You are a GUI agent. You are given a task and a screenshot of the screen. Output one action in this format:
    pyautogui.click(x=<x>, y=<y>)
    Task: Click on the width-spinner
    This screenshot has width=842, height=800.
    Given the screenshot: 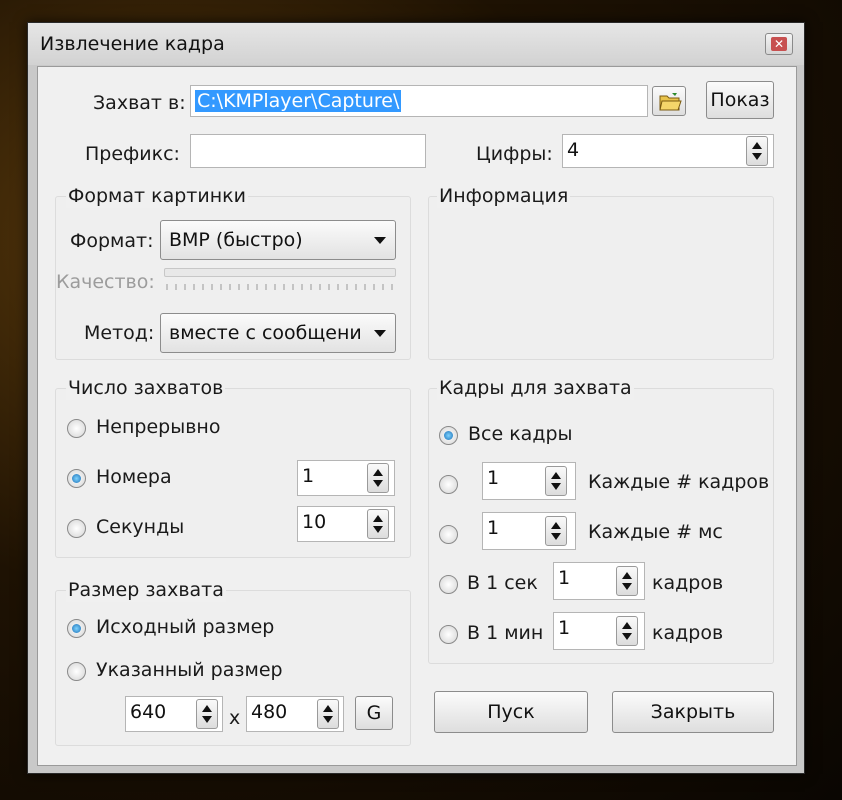 What is the action you would take?
    pyautogui.click(x=207, y=714)
    